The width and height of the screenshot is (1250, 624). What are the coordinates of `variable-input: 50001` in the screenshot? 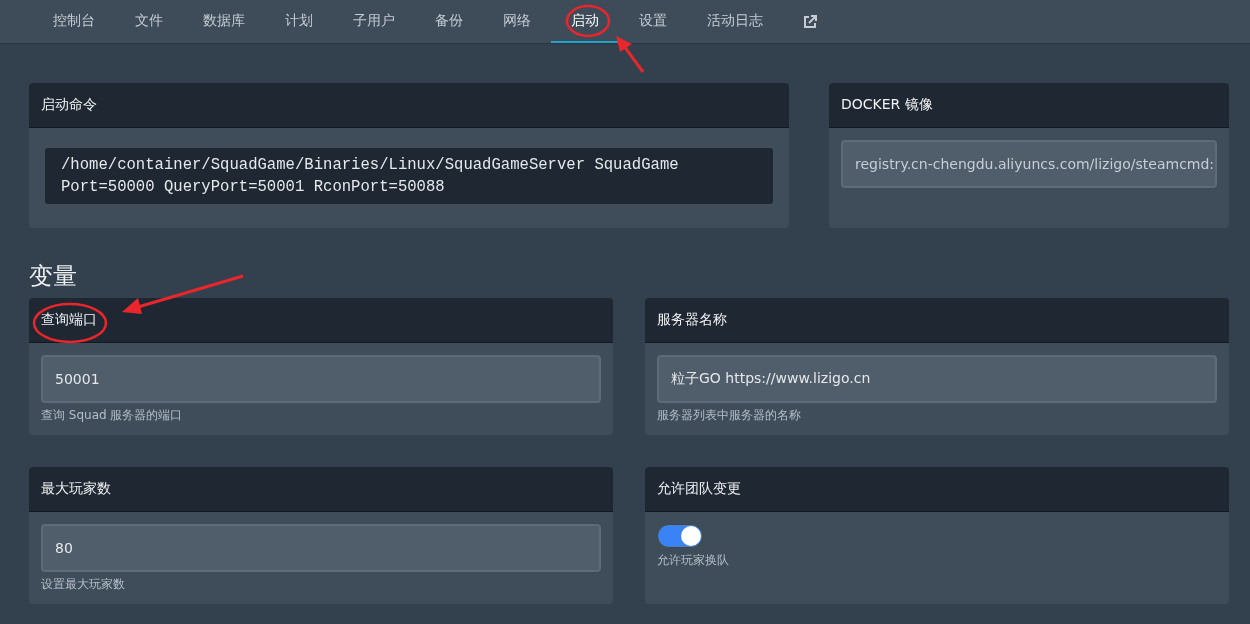 It's located at (321, 379).